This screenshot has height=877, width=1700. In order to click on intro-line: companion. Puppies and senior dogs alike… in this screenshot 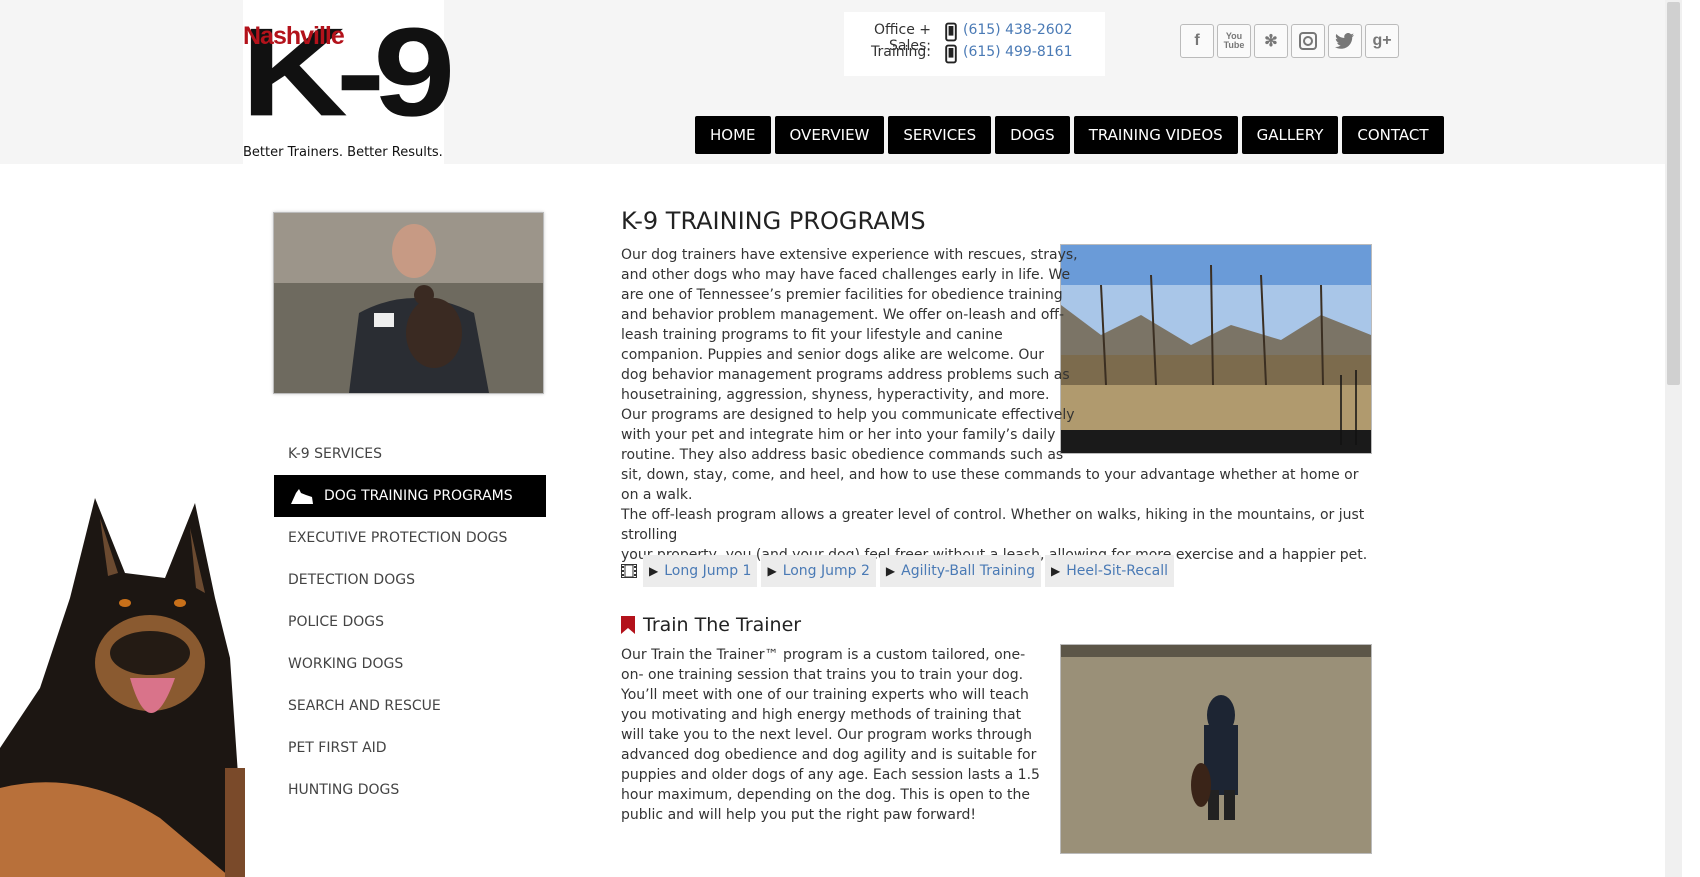, I will do `click(833, 355)`.